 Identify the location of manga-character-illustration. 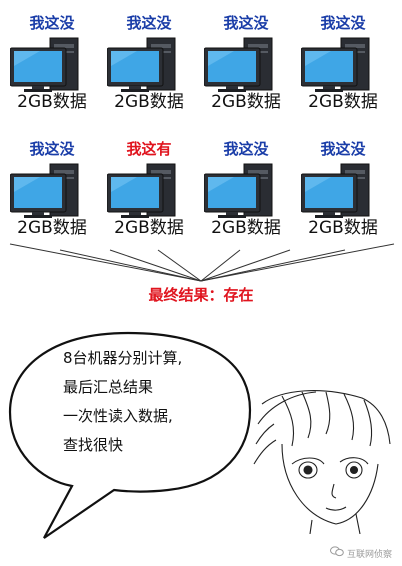
(322, 462).